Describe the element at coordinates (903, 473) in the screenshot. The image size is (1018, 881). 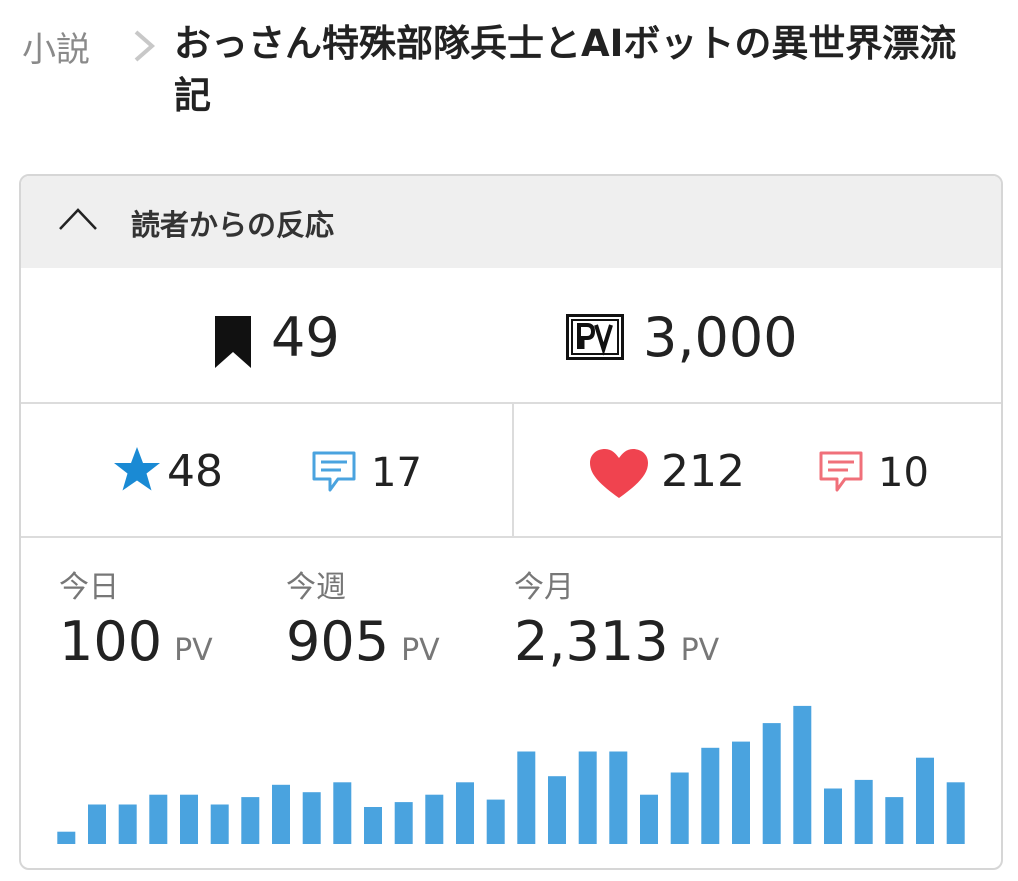
I see `heart-comment-count: 10` at that location.